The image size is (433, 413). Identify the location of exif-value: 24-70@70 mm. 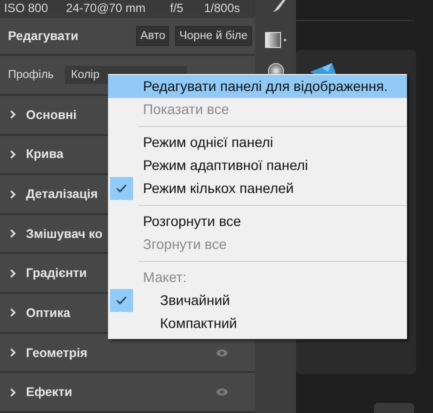
(106, 7).